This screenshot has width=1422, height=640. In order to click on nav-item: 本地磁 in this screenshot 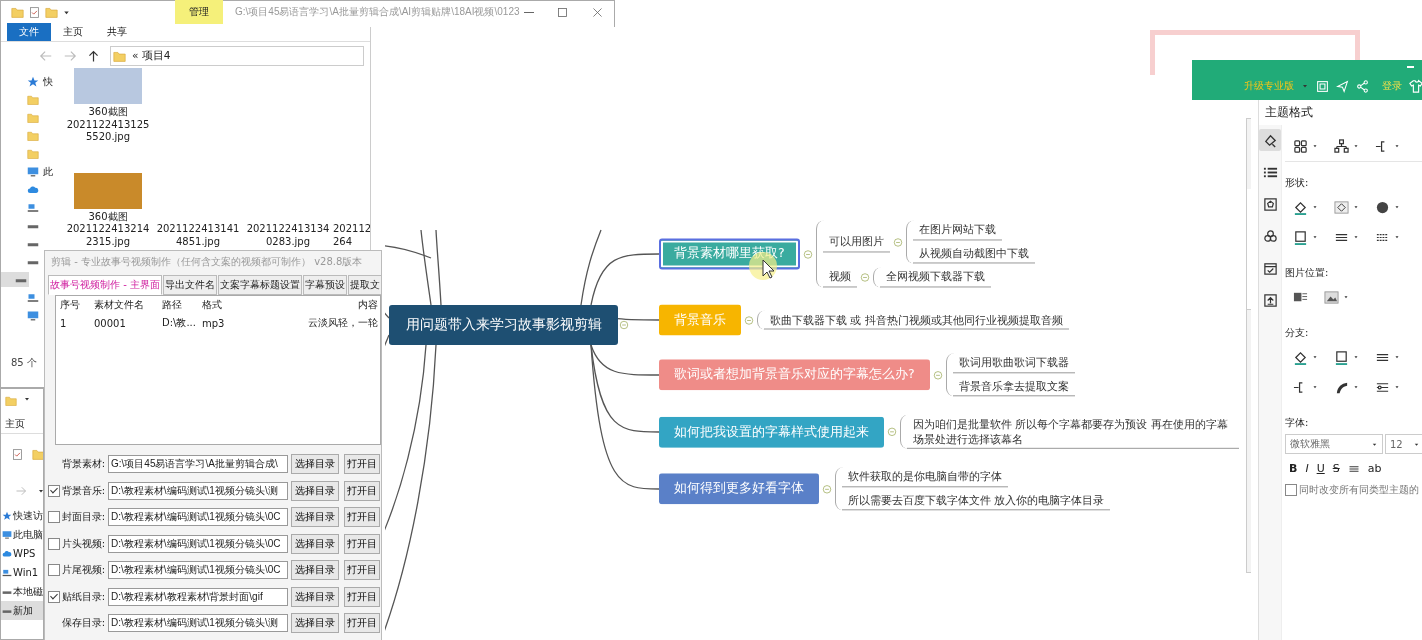, I will do `click(22, 591)`.